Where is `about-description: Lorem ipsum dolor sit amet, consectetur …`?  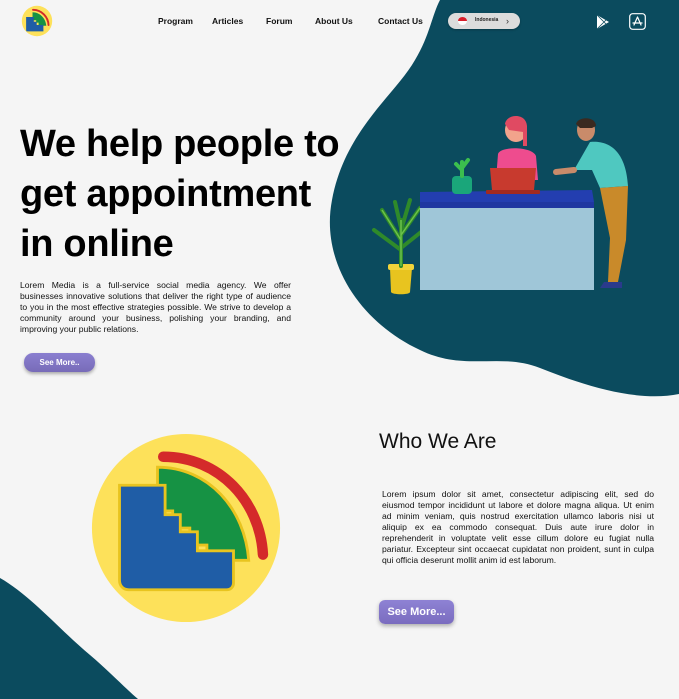 about-description: Lorem ipsum dolor sit amet, consectetur … is located at coordinates (518, 527).